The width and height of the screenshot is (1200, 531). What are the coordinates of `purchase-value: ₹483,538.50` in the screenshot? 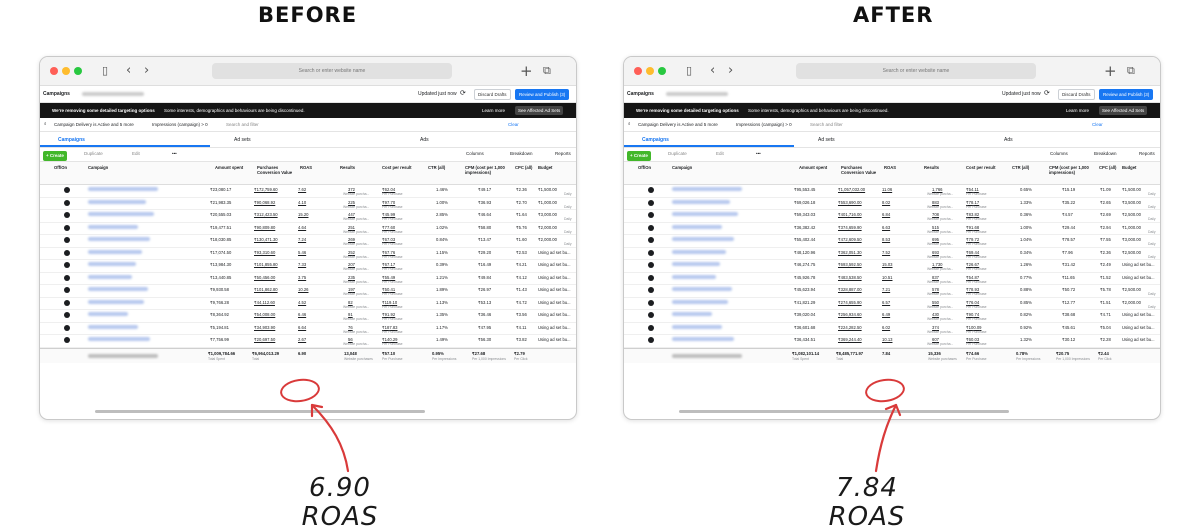 It's located at (850, 277).